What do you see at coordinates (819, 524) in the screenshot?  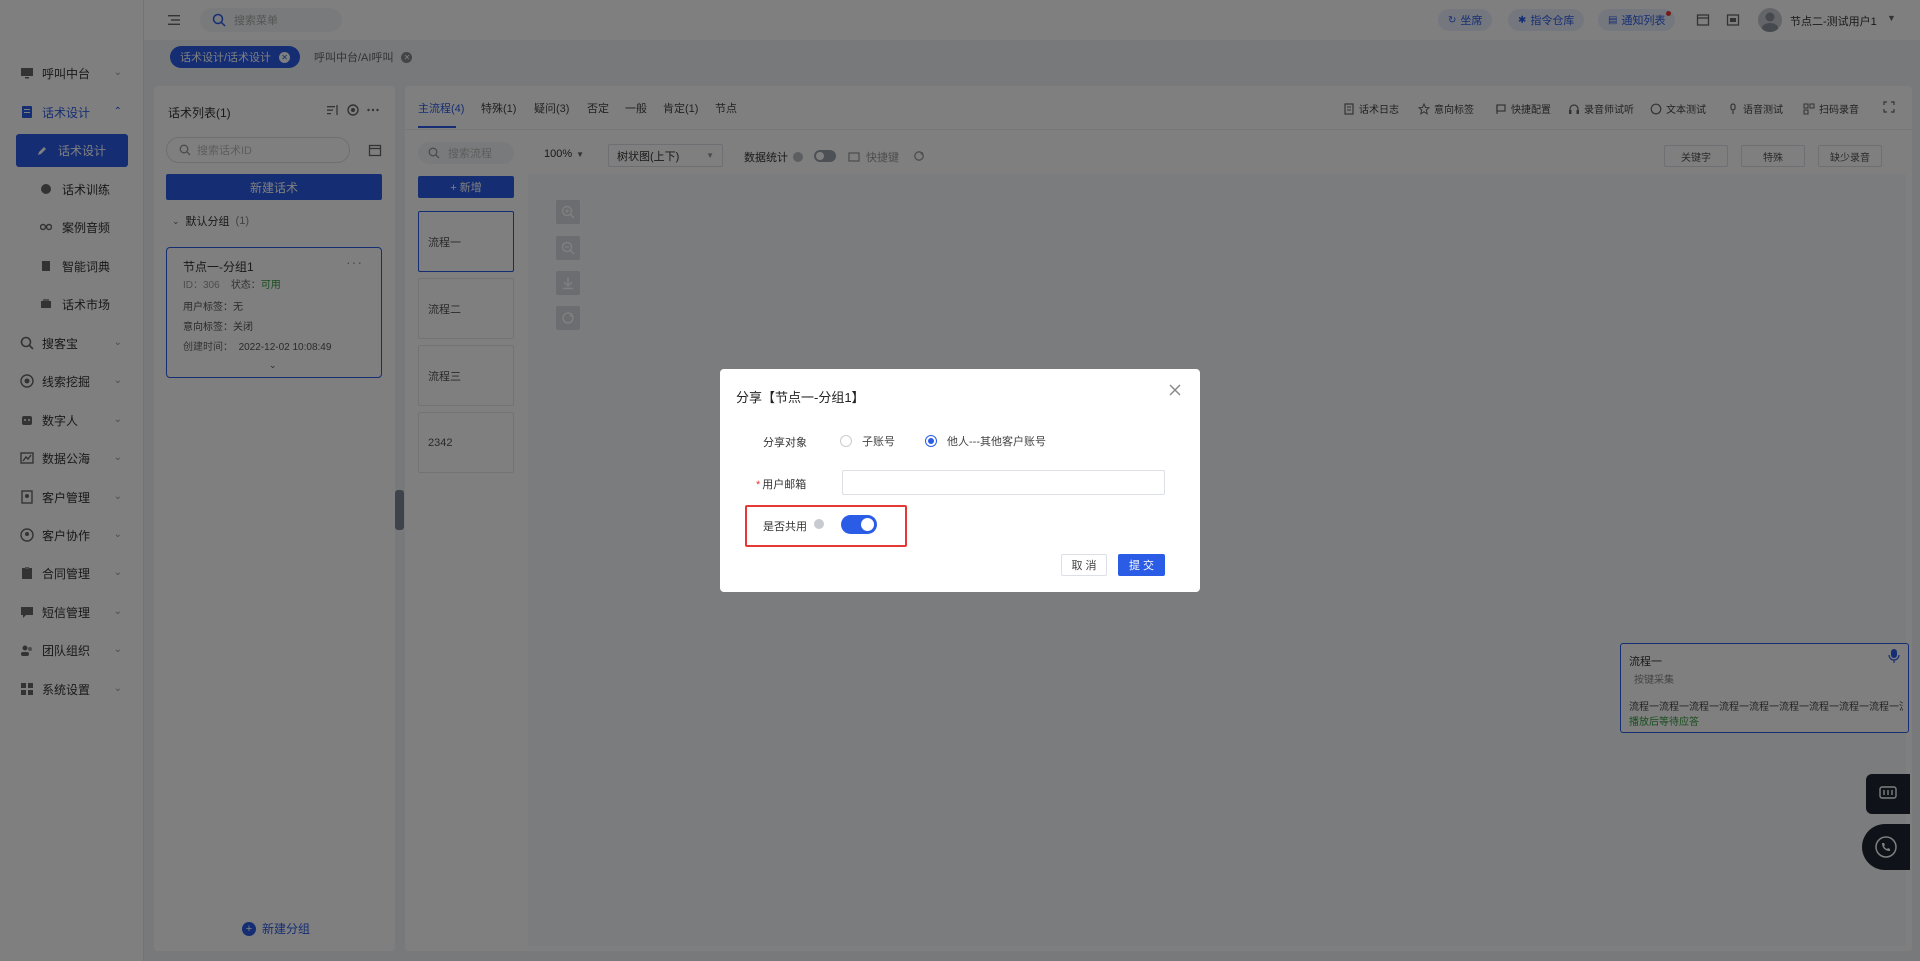 I see `help-icon` at bounding box center [819, 524].